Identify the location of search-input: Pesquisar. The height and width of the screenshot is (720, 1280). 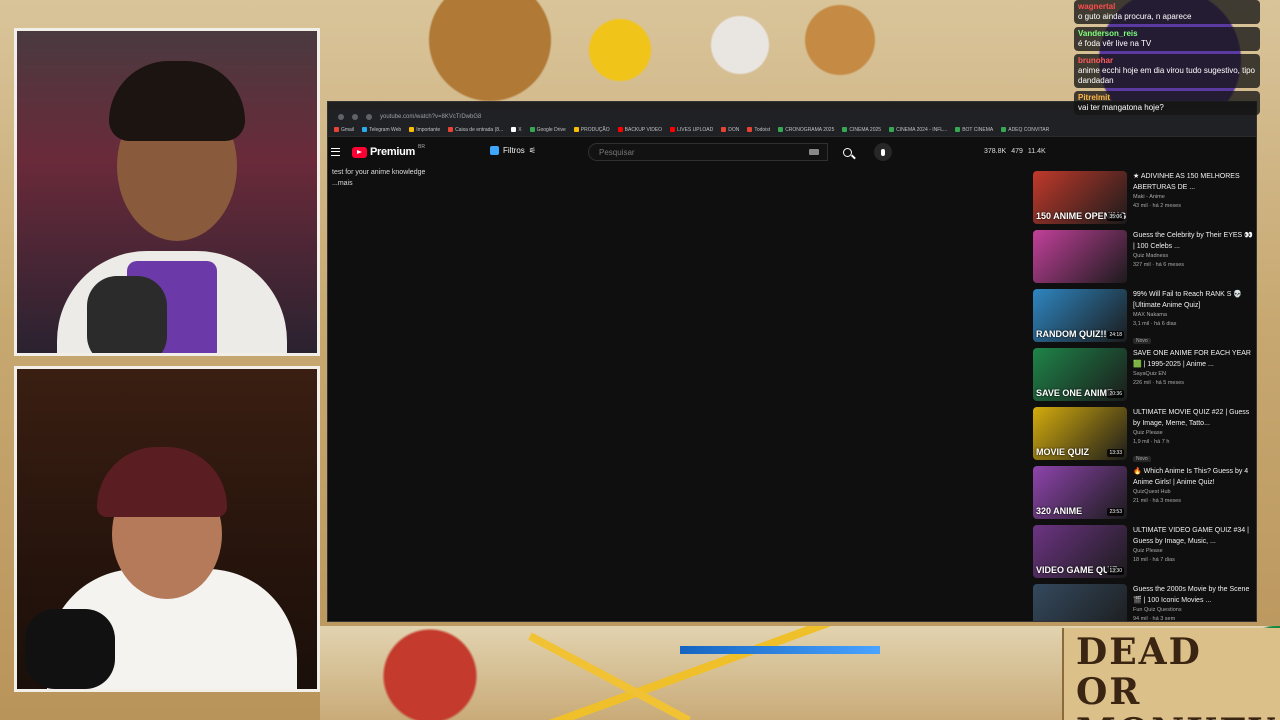
(708, 152).